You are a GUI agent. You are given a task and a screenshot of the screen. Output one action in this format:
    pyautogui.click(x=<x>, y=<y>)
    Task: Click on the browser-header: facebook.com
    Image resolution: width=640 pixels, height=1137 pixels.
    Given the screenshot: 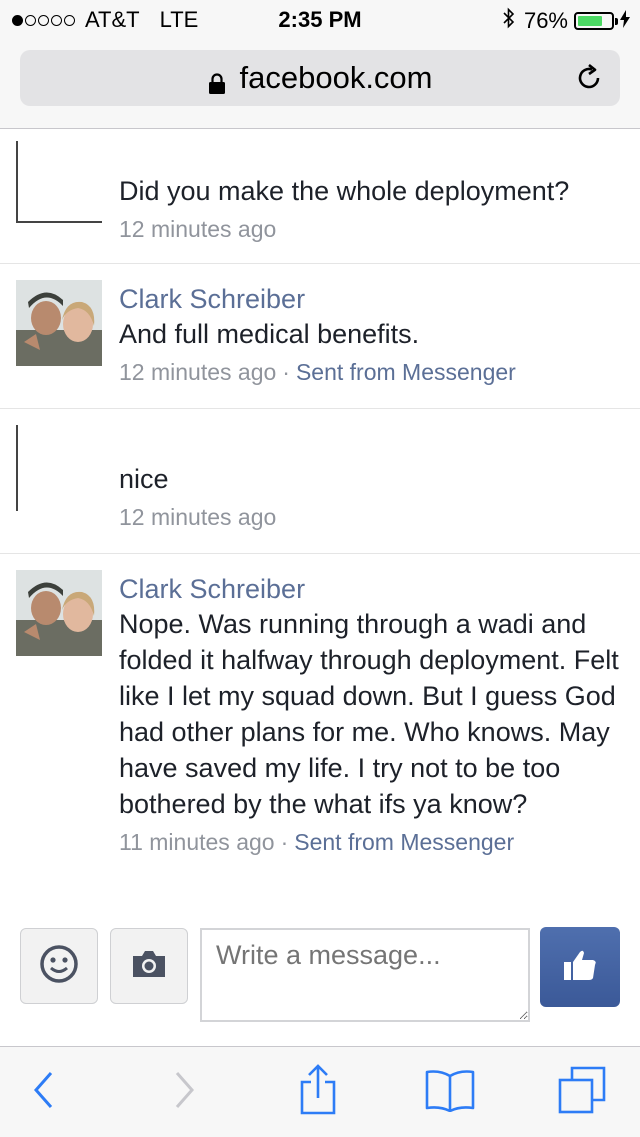 What is the action you would take?
    pyautogui.click(x=320, y=84)
    